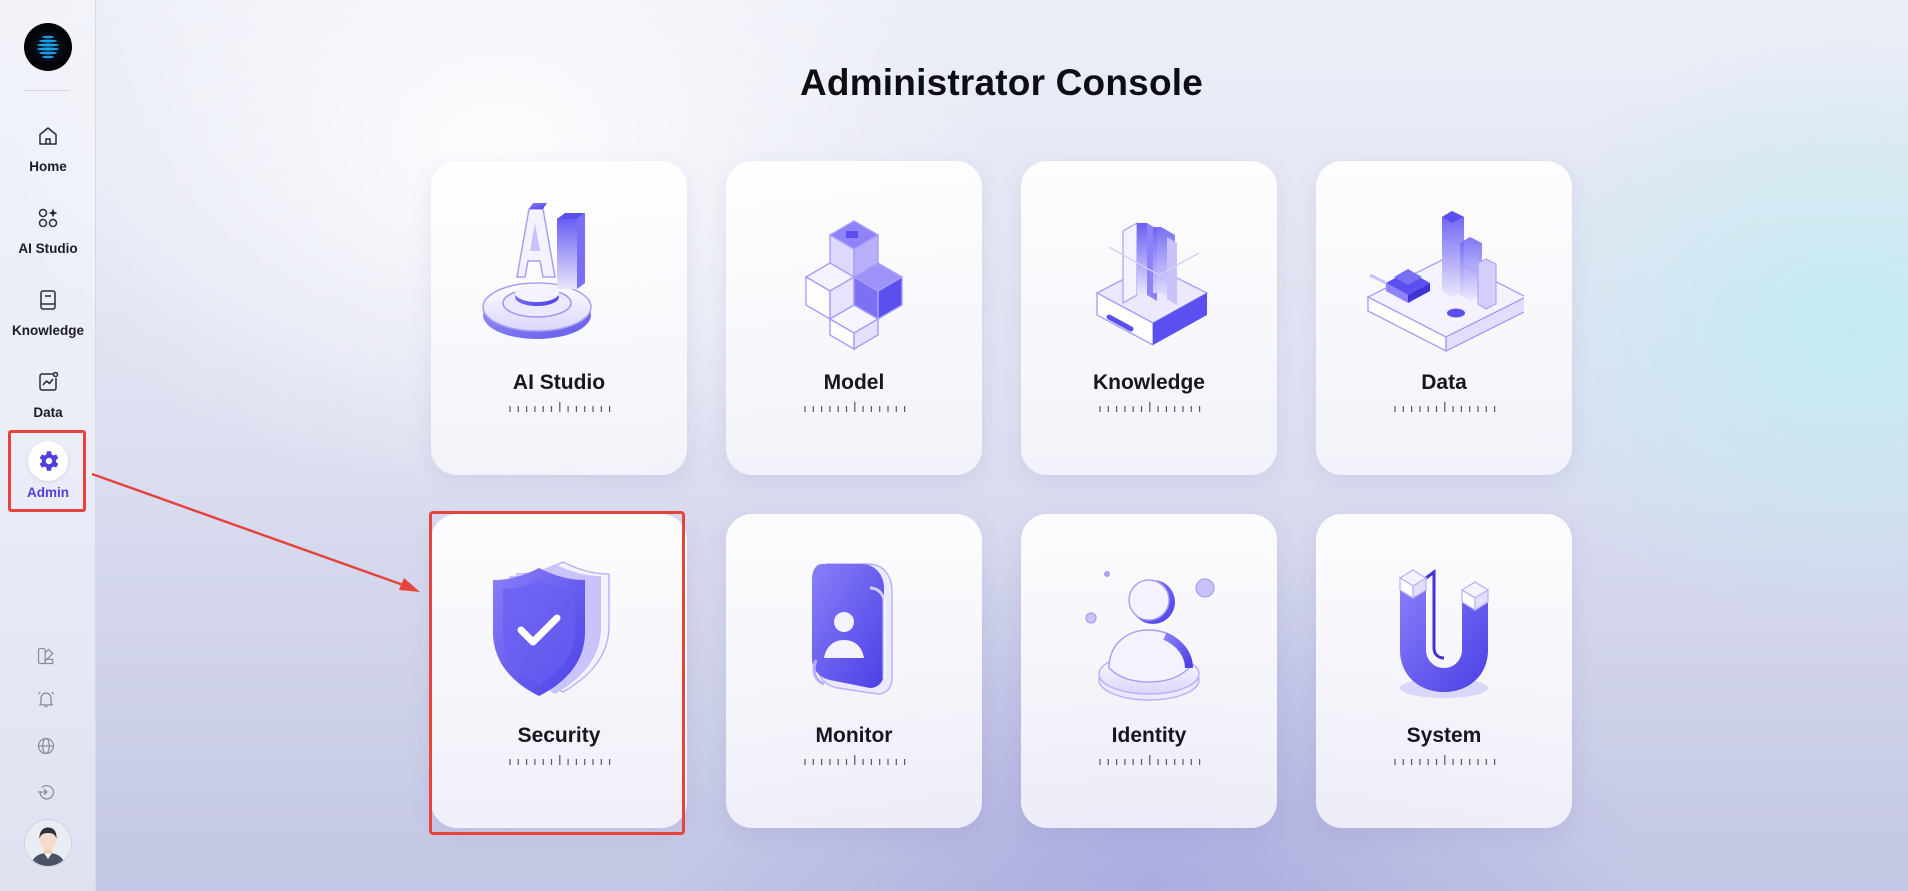 The image size is (1908, 891). I want to click on card-data: Data, so click(1444, 318).